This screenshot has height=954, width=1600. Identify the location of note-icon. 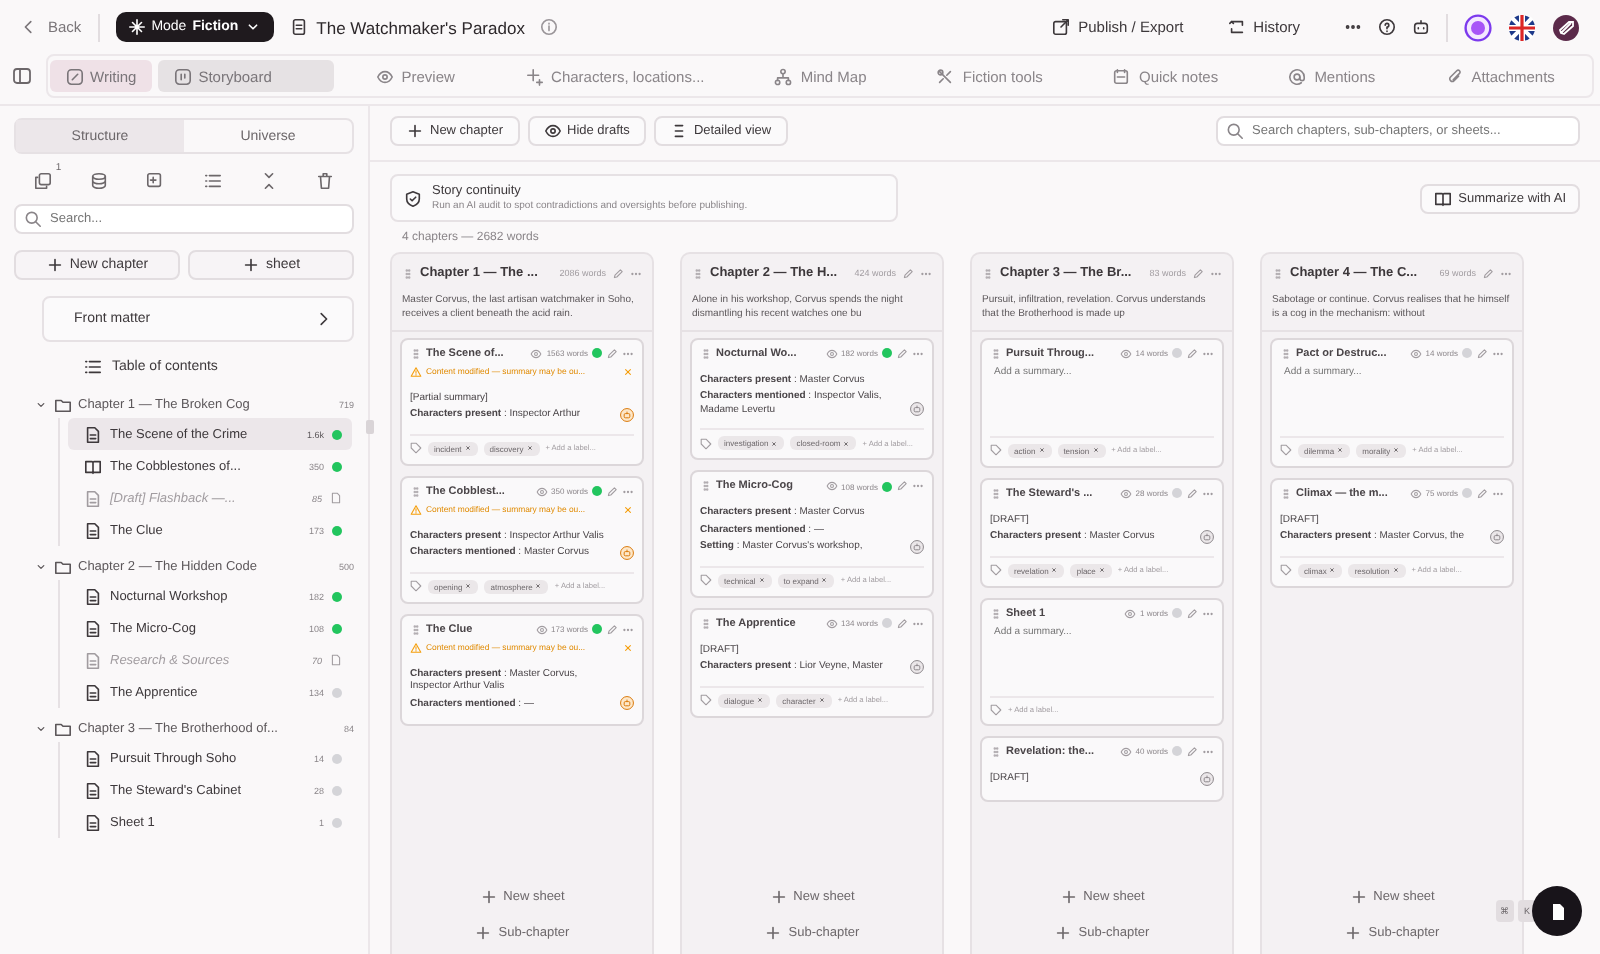
(1121, 76).